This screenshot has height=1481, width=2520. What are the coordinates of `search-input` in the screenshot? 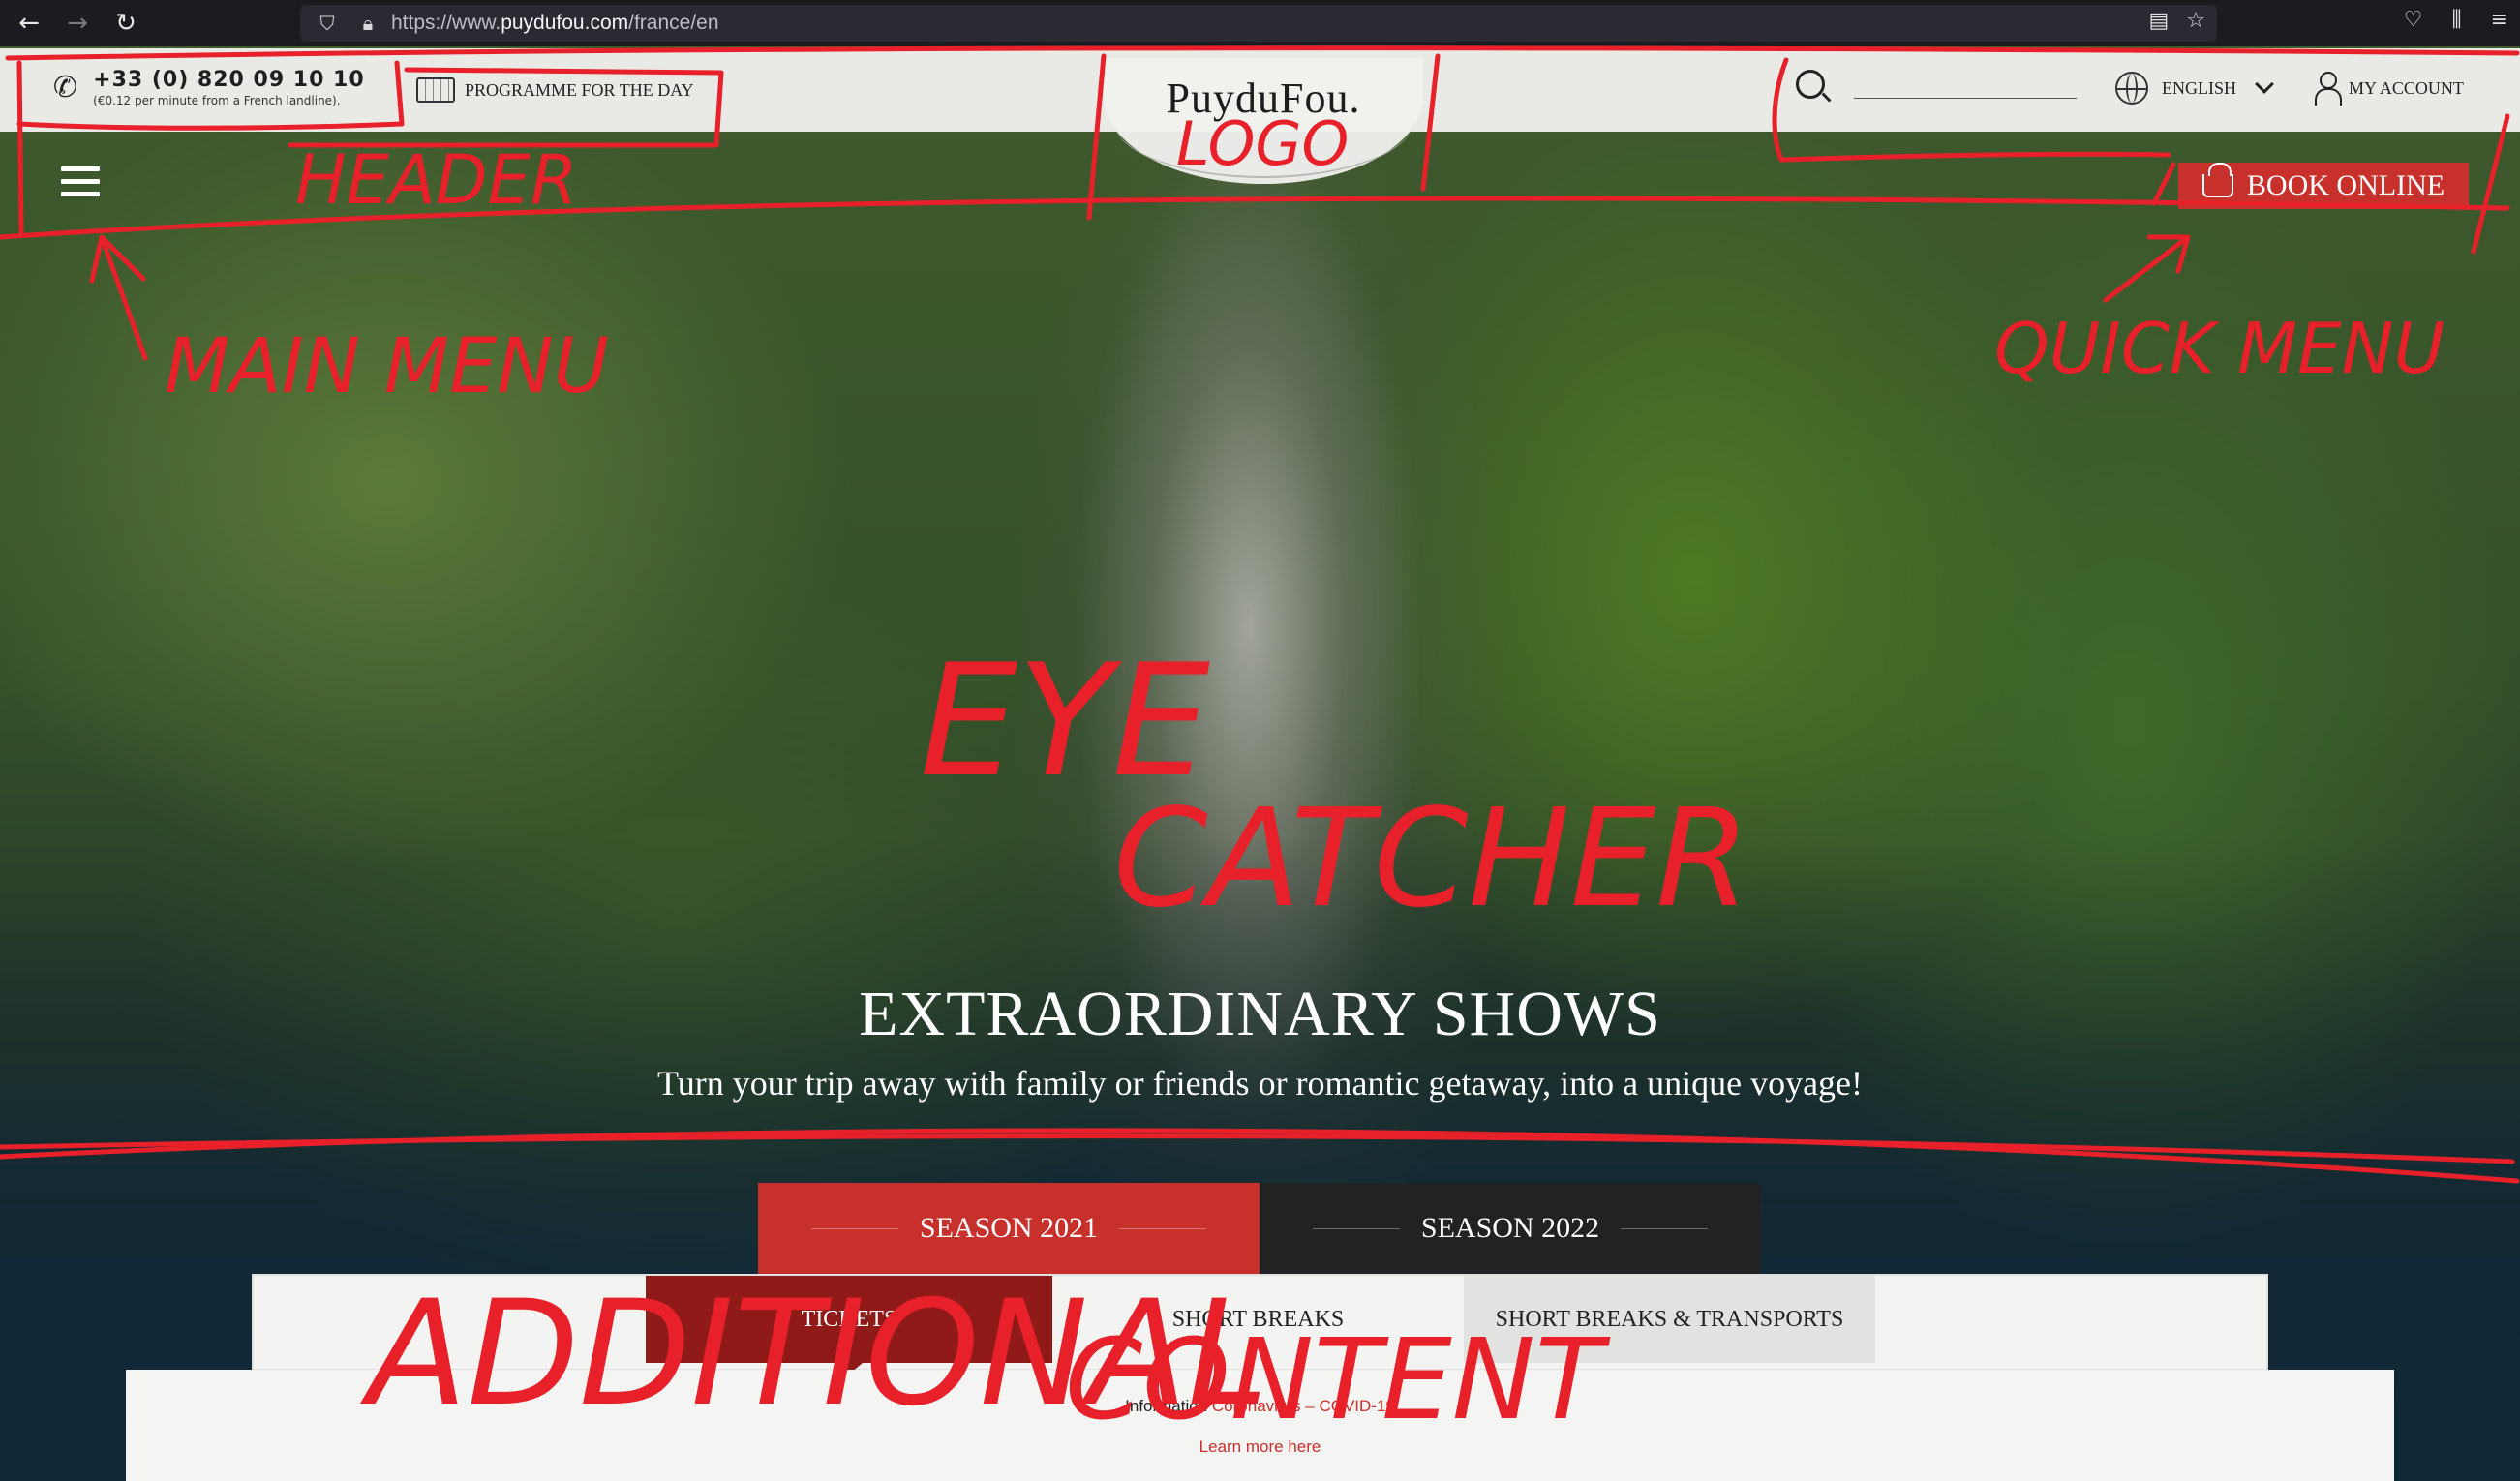 It's located at (1965, 84).